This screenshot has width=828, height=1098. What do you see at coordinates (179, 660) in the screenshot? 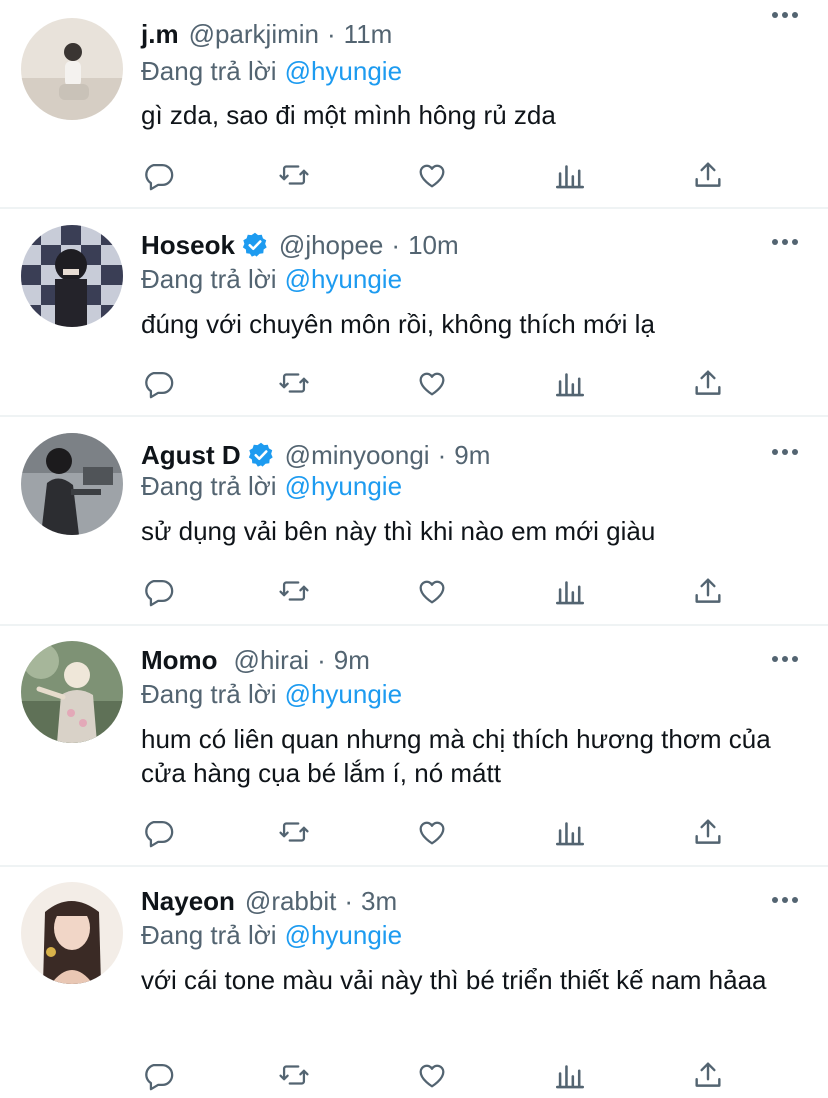
I see `display-name: Momo` at bounding box center [179, 660].